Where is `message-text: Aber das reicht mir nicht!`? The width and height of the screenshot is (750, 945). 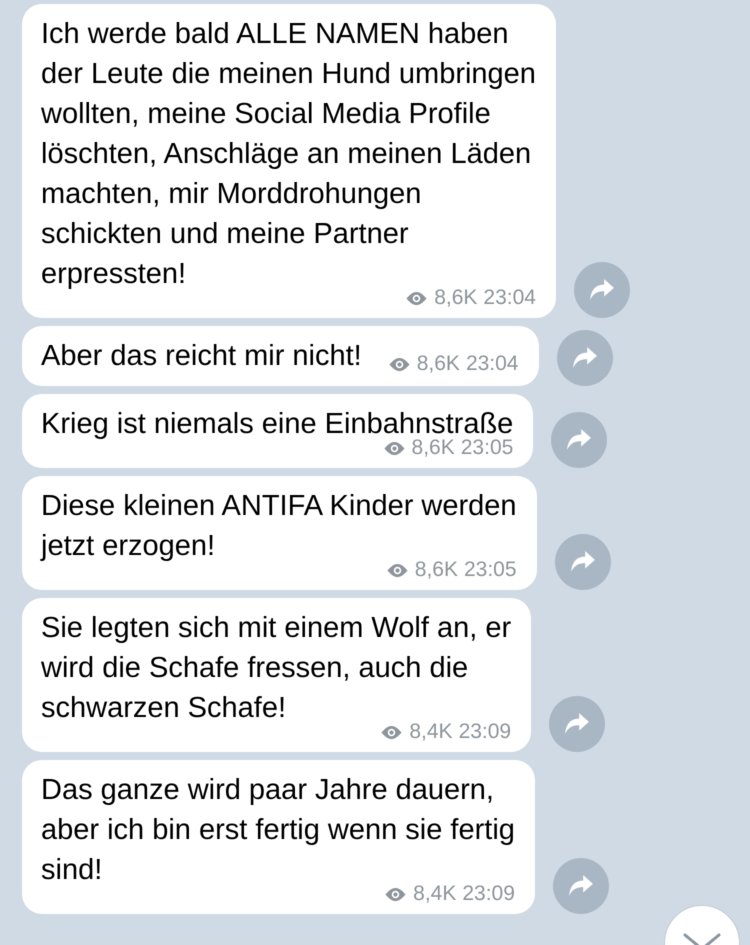 message-text: Aber das reicht mir nicht! is located at coordinates (201, 356).